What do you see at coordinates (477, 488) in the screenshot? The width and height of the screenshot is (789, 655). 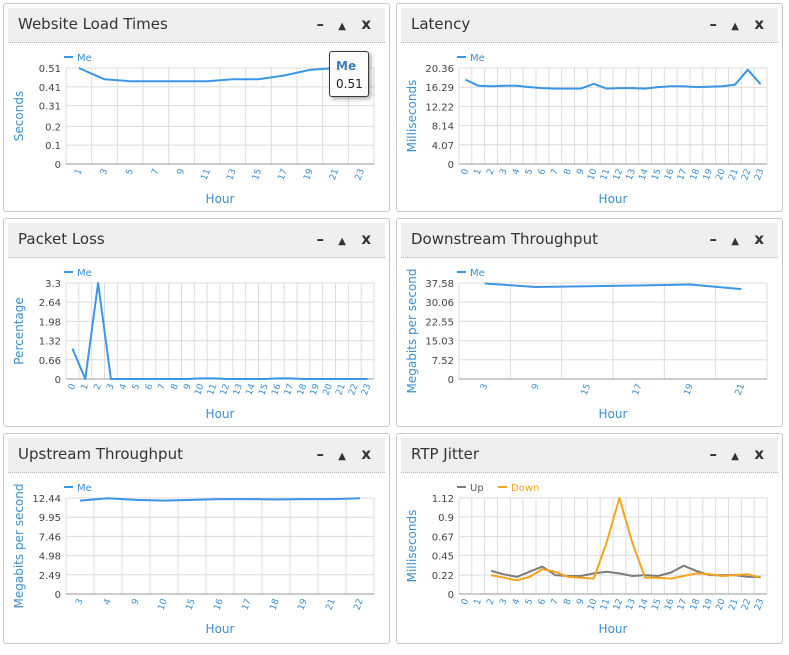 I see `legend-label: Up` at bounding box center [477, 488].